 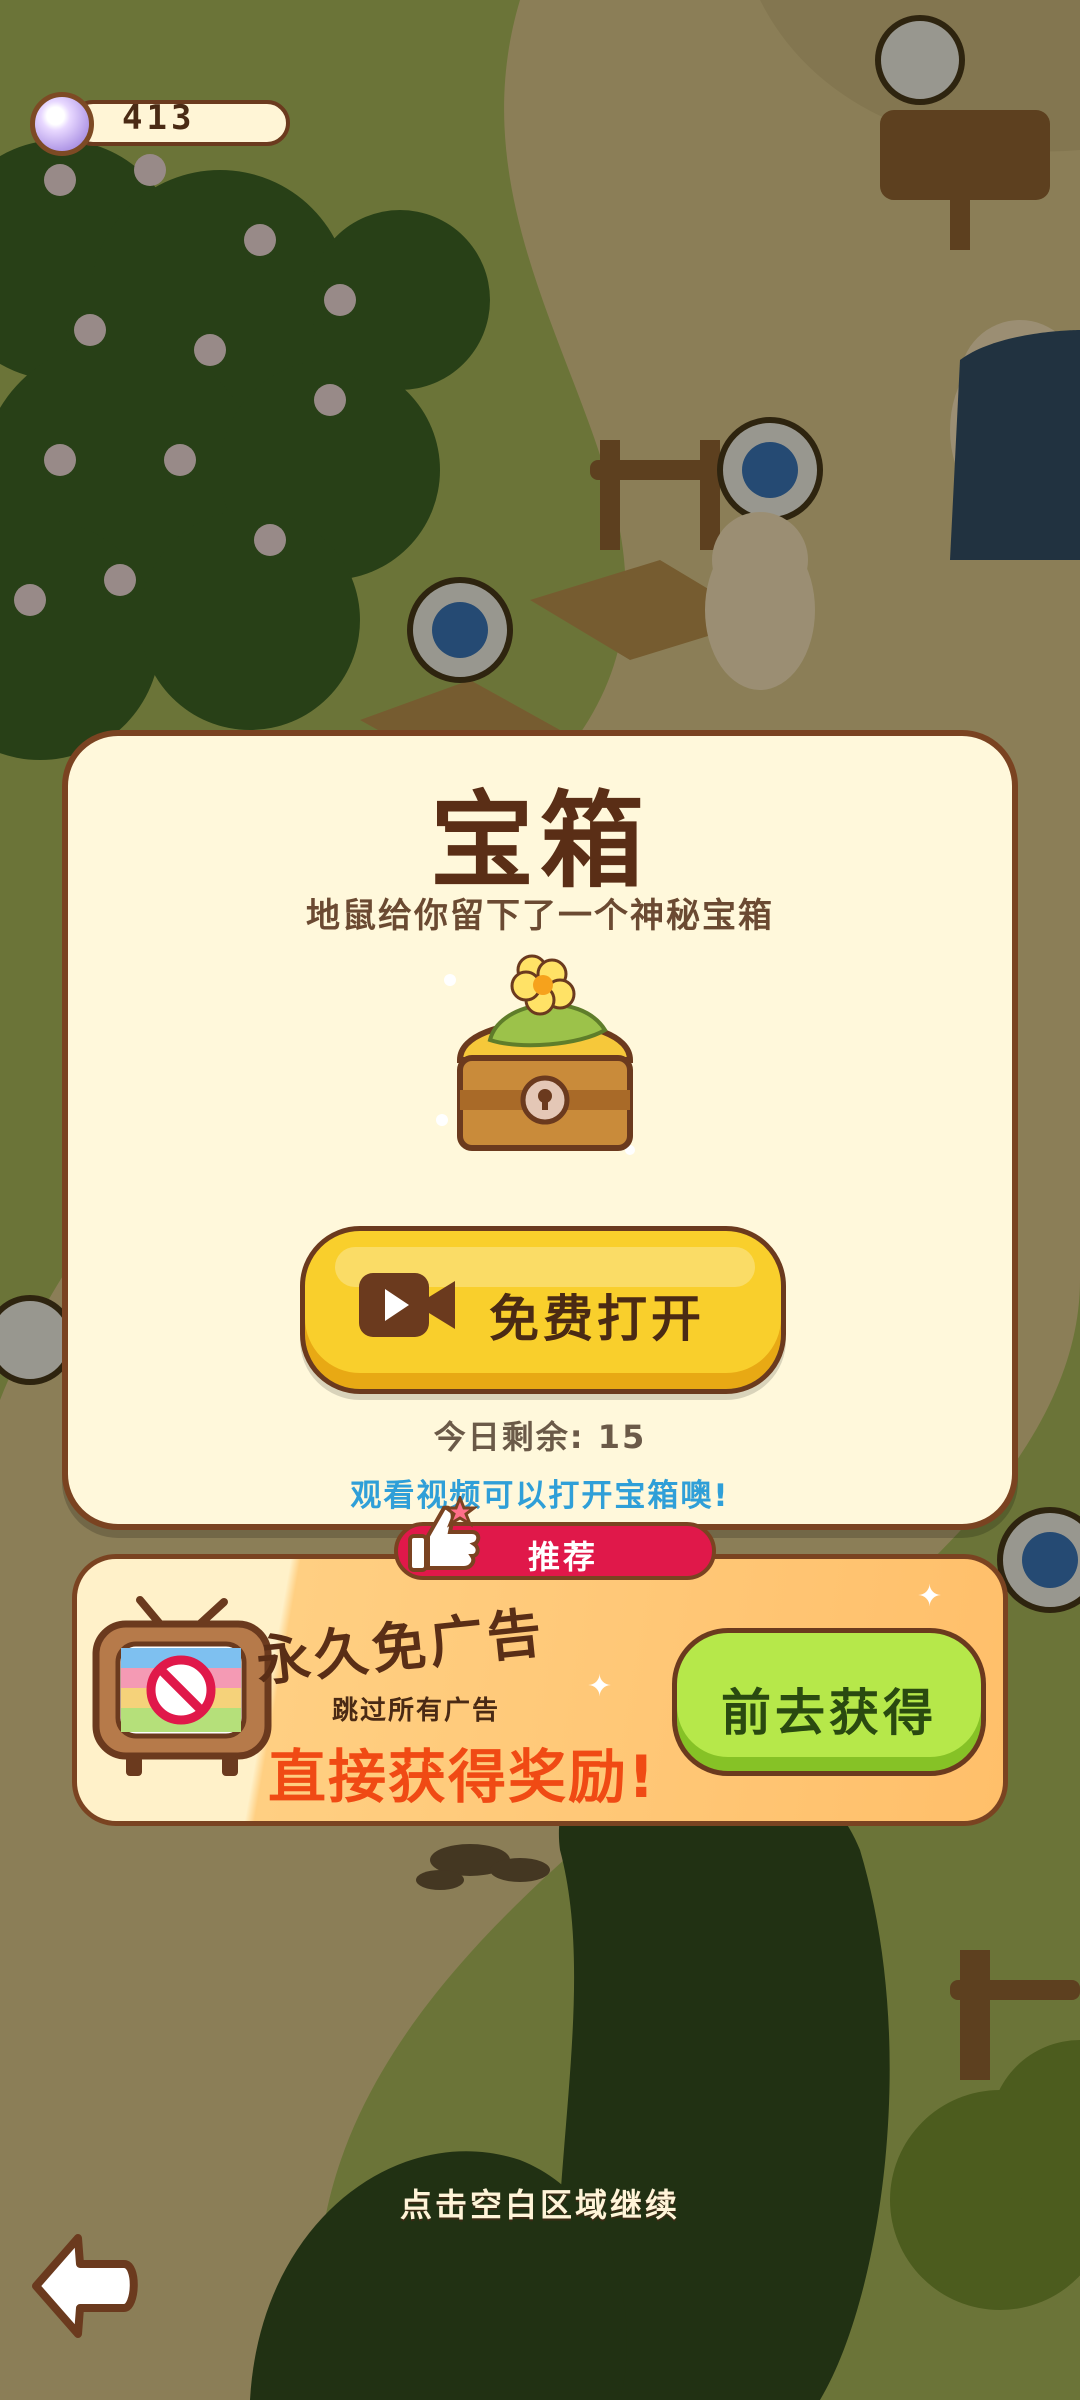 I want to click on watch-video-hint: 观看视频可以打开宝箱噢!, so click(x=540, y=1496).